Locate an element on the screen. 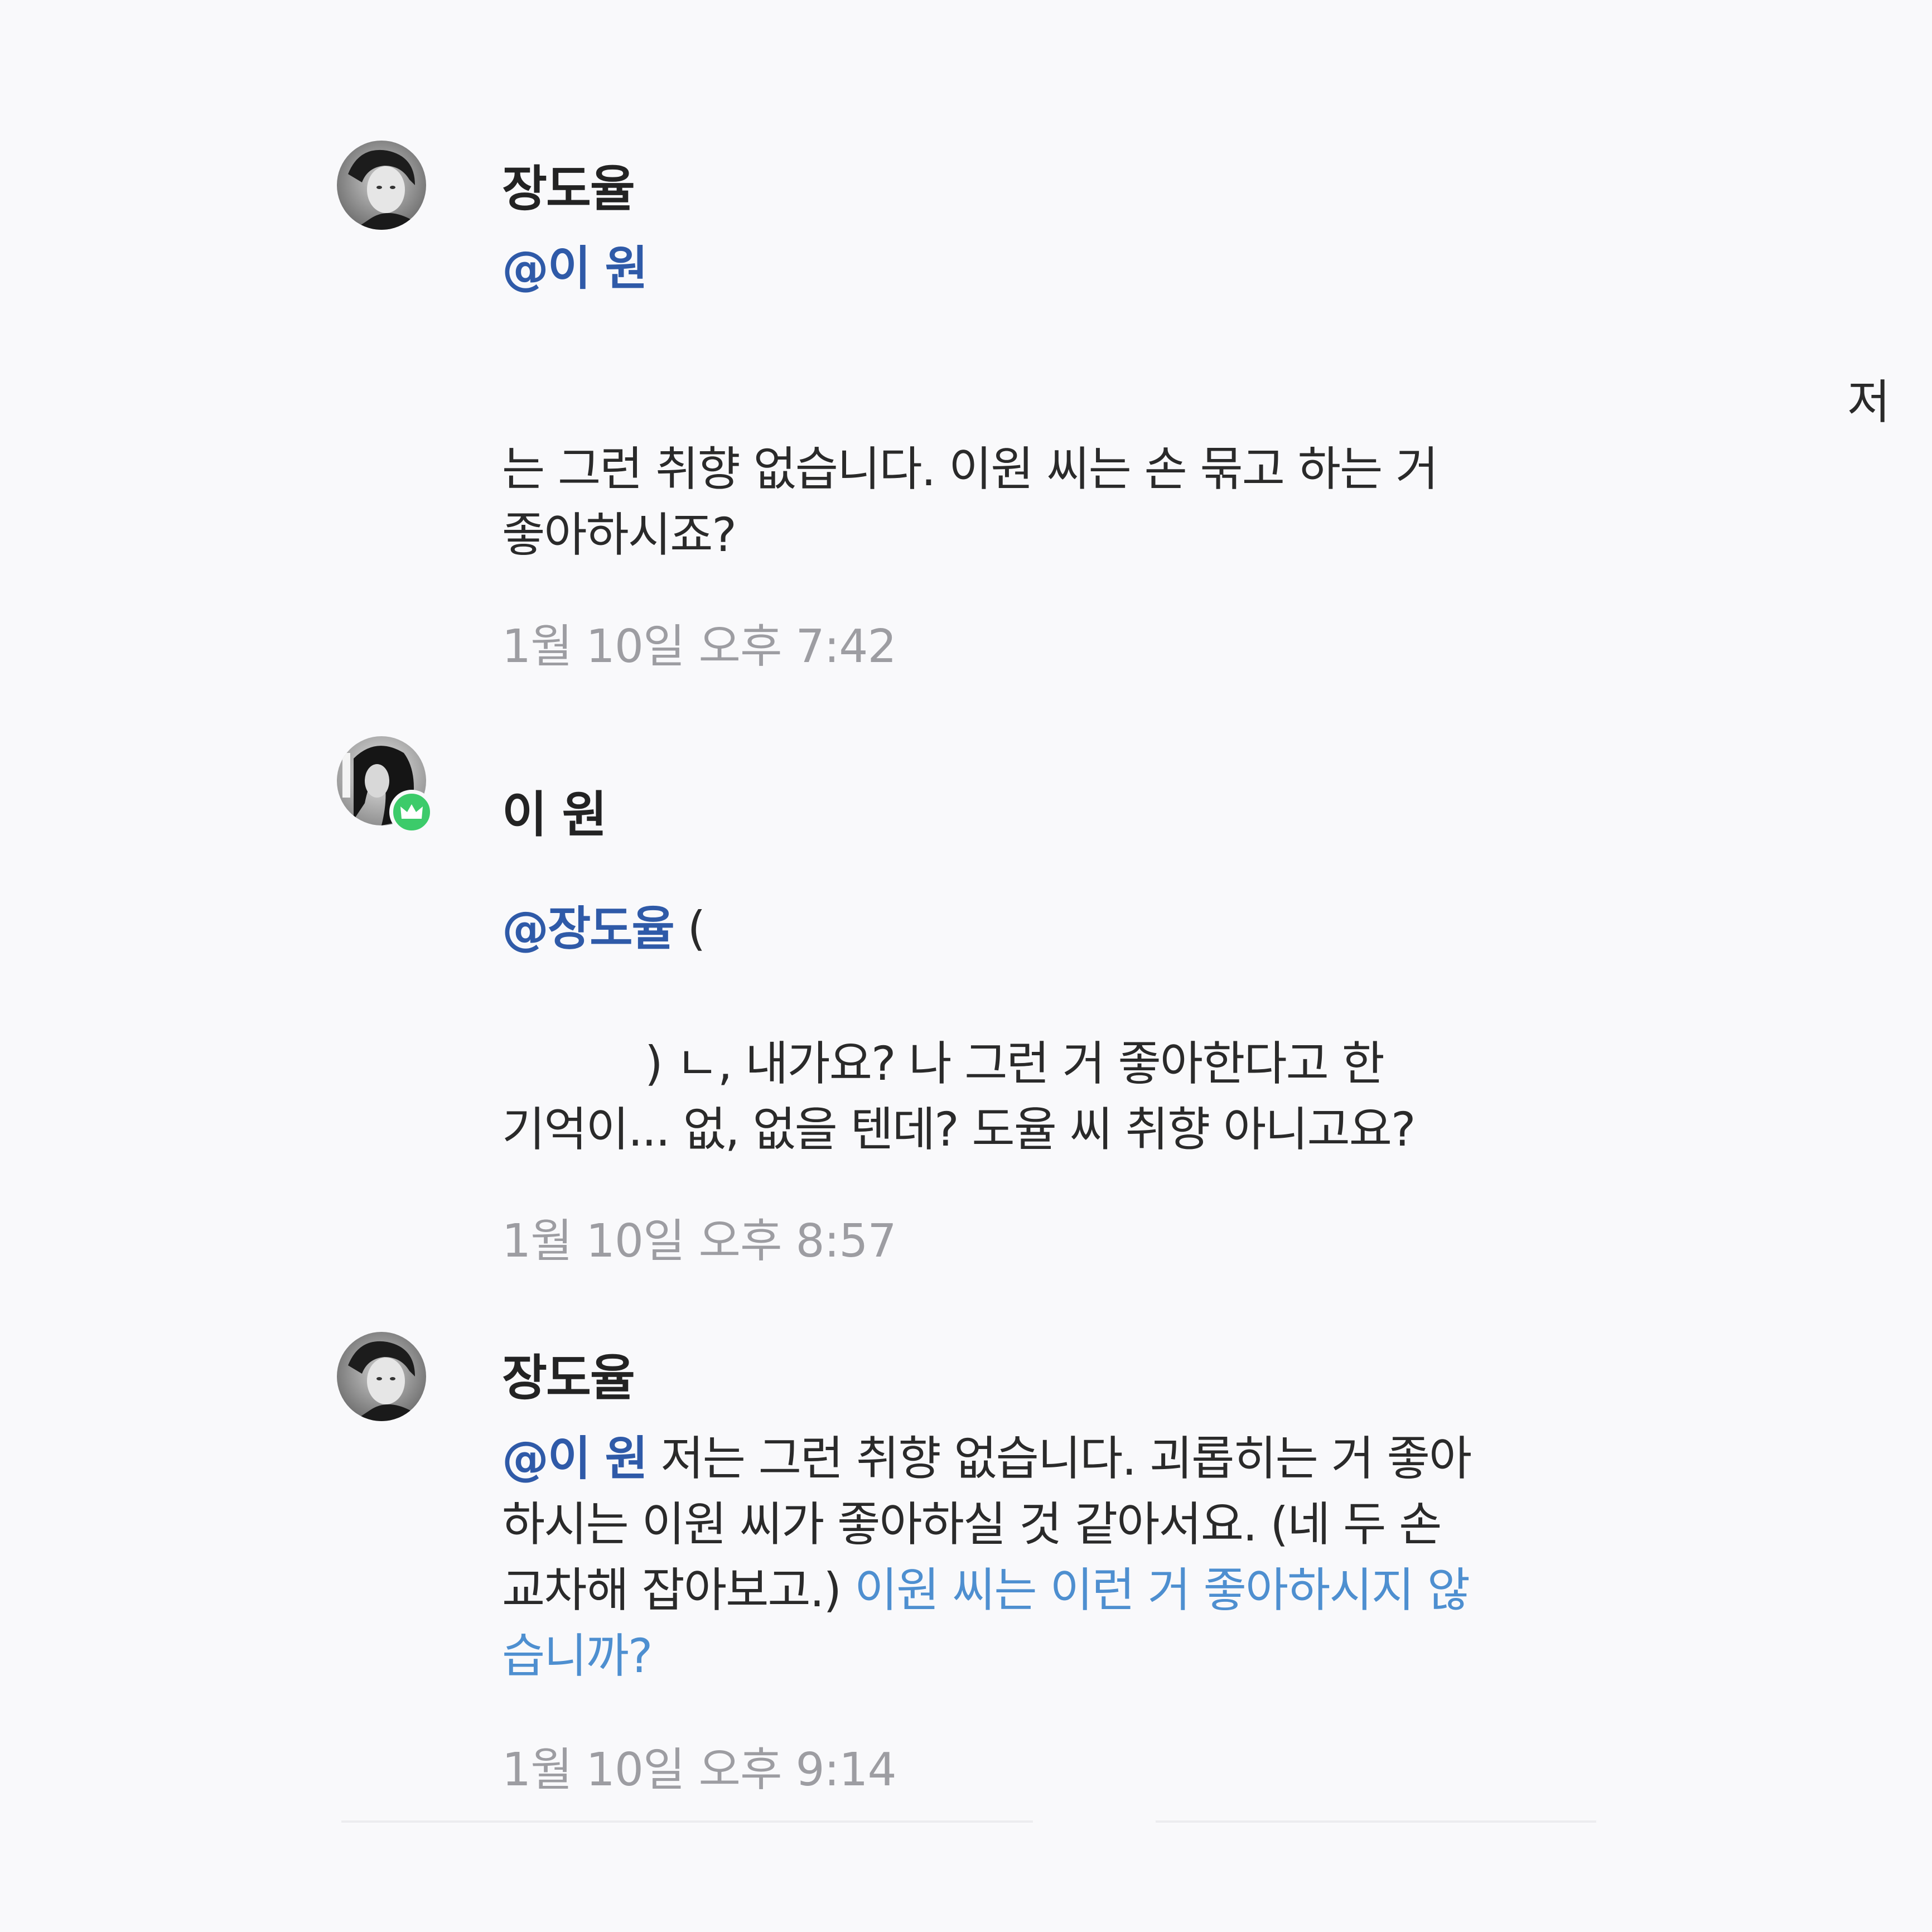  message-text-line: @이 원 저는 그런 취향 없습니다. 괴롭히는 거 좋아 is located at coordinates (1020, 1458).